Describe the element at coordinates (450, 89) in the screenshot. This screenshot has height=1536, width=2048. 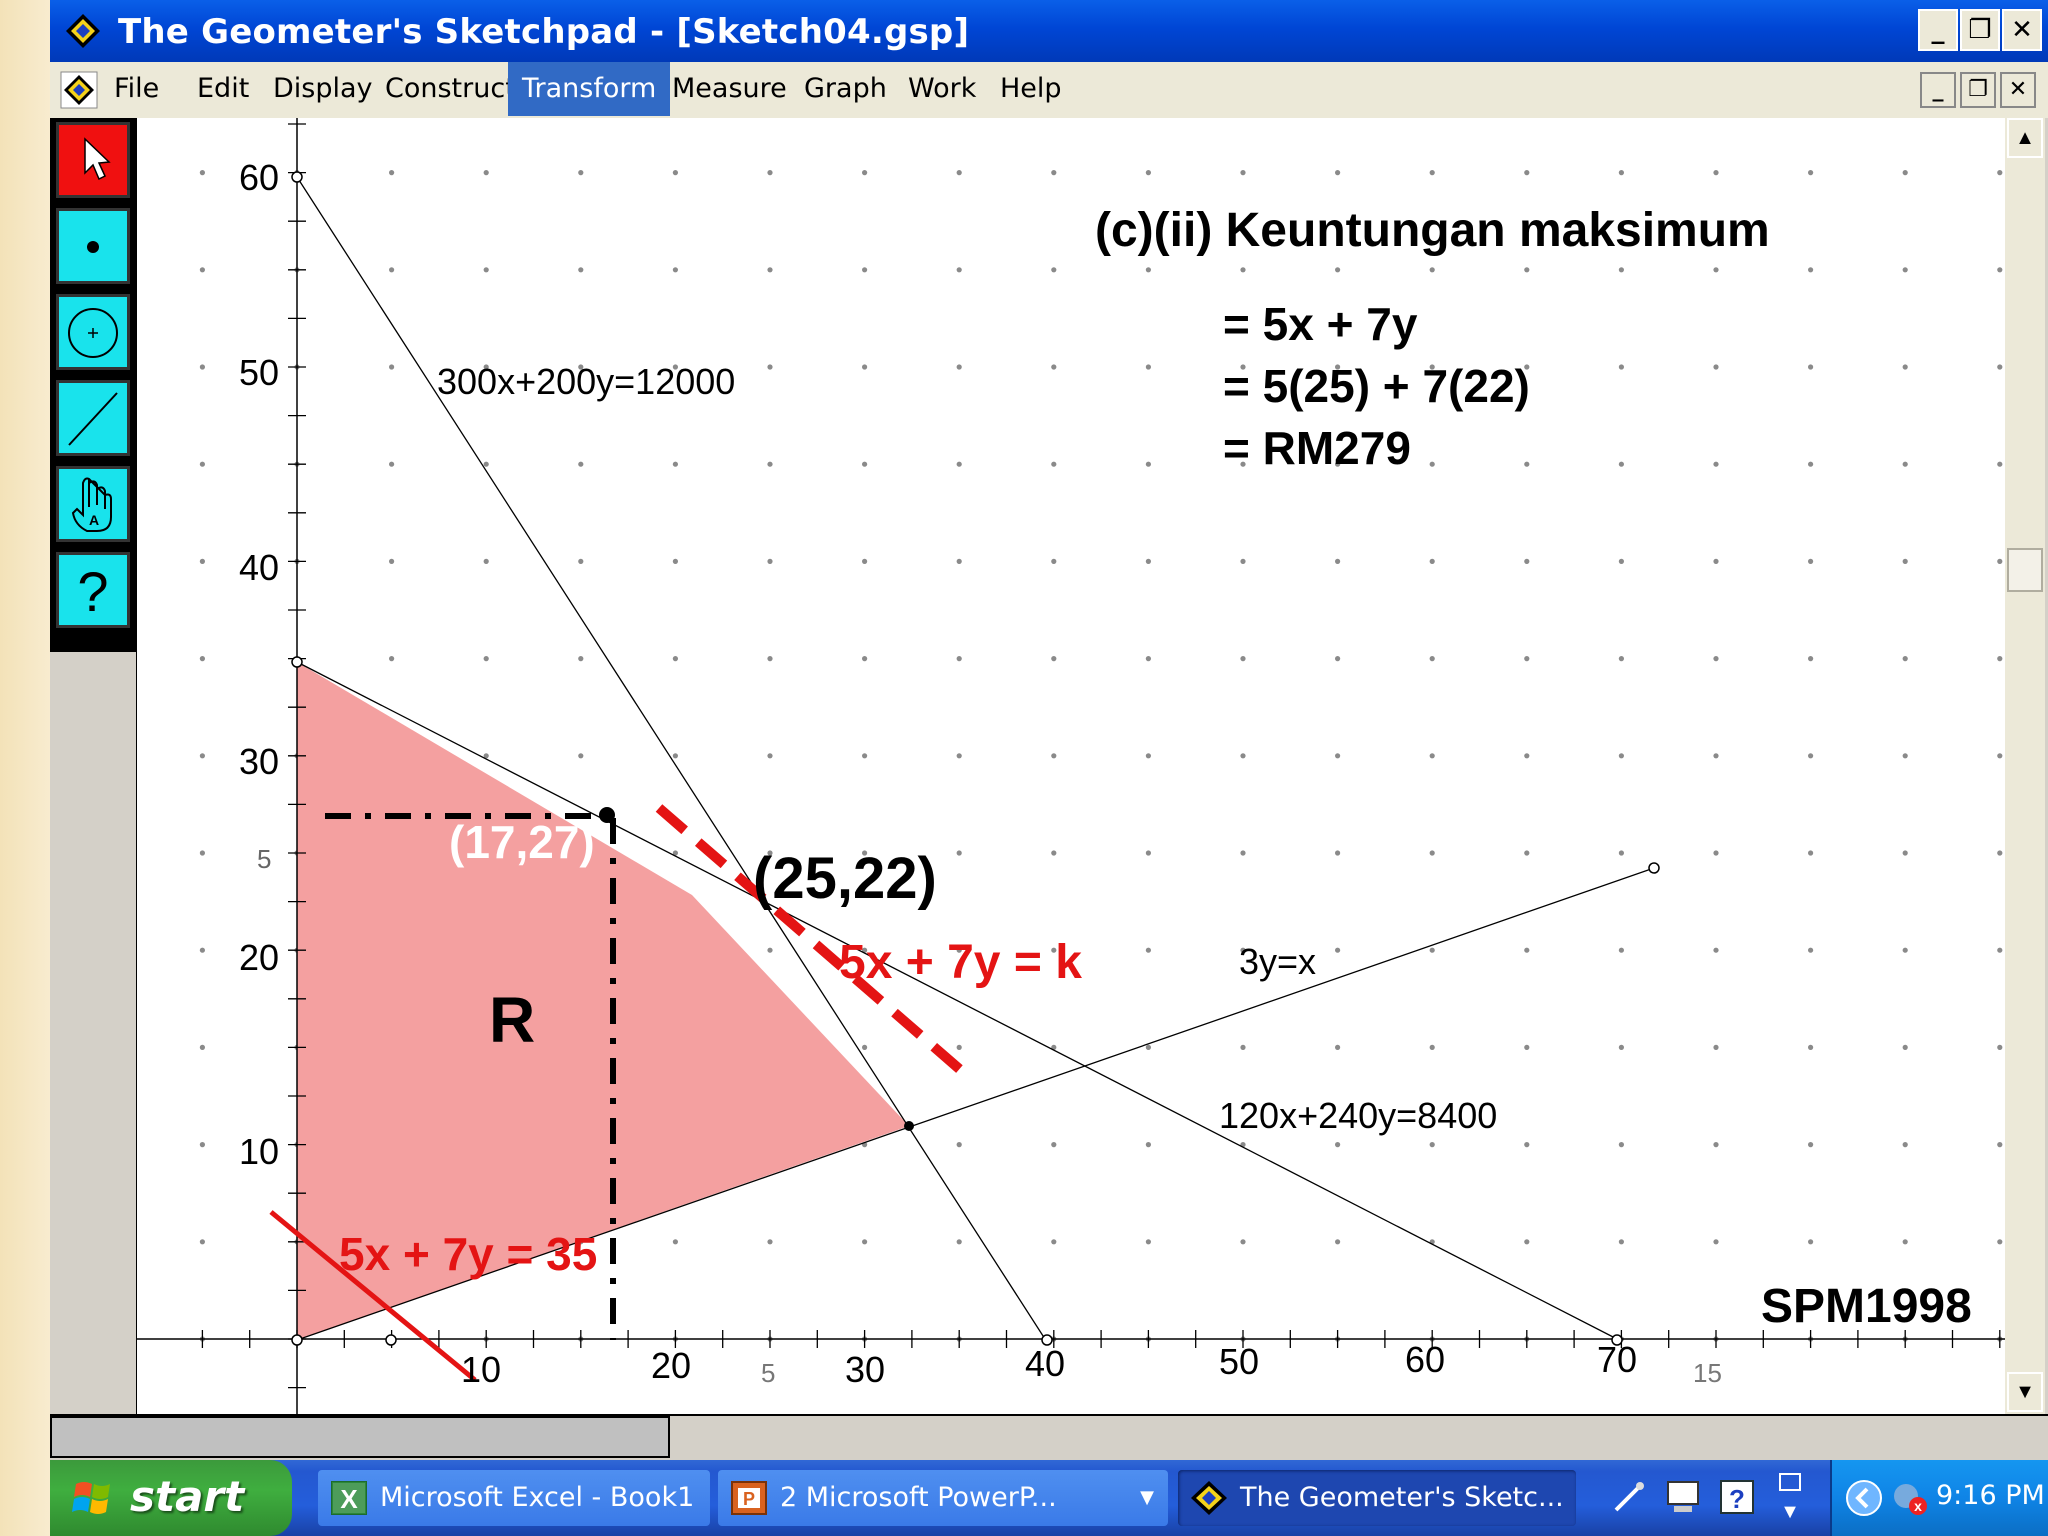
I see `menu-construct: Construct` at that location.